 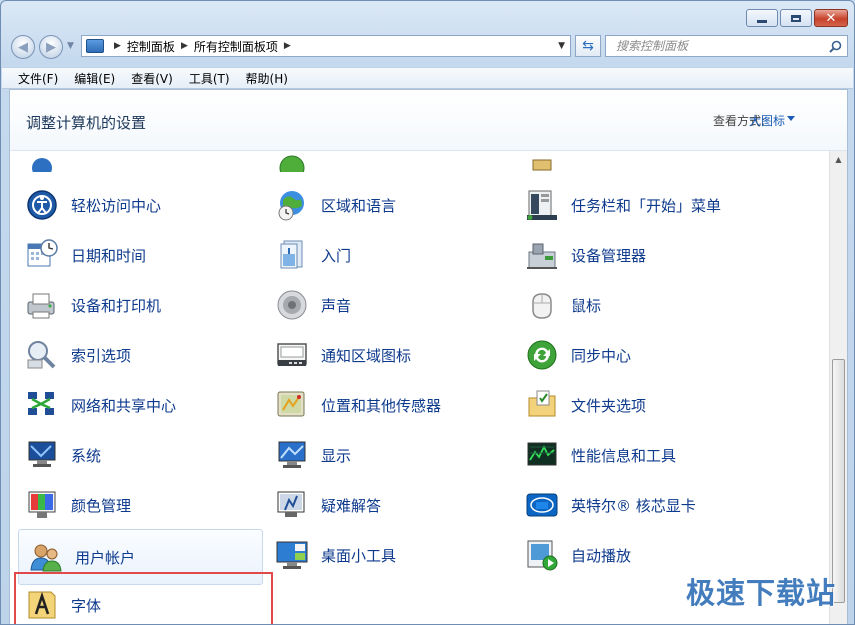 What do you see at coordinates (588, 46) in the screenshot?
I see `refresh-button: ⇆` at bounding box center [588, 46].